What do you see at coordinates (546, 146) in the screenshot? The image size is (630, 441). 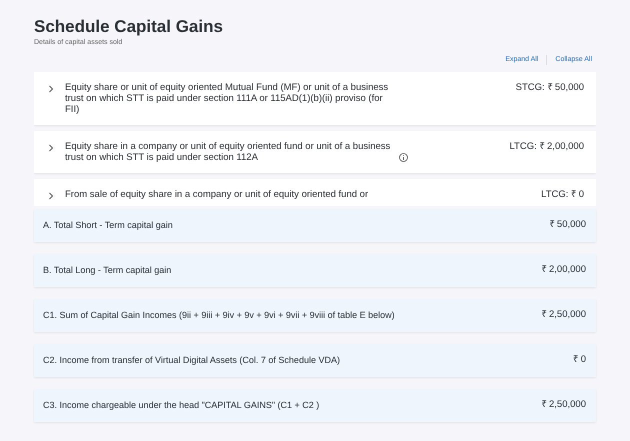 I see `gain-amount: LTCG: ₹ 2,00,000` at bounding box center [546, 146].